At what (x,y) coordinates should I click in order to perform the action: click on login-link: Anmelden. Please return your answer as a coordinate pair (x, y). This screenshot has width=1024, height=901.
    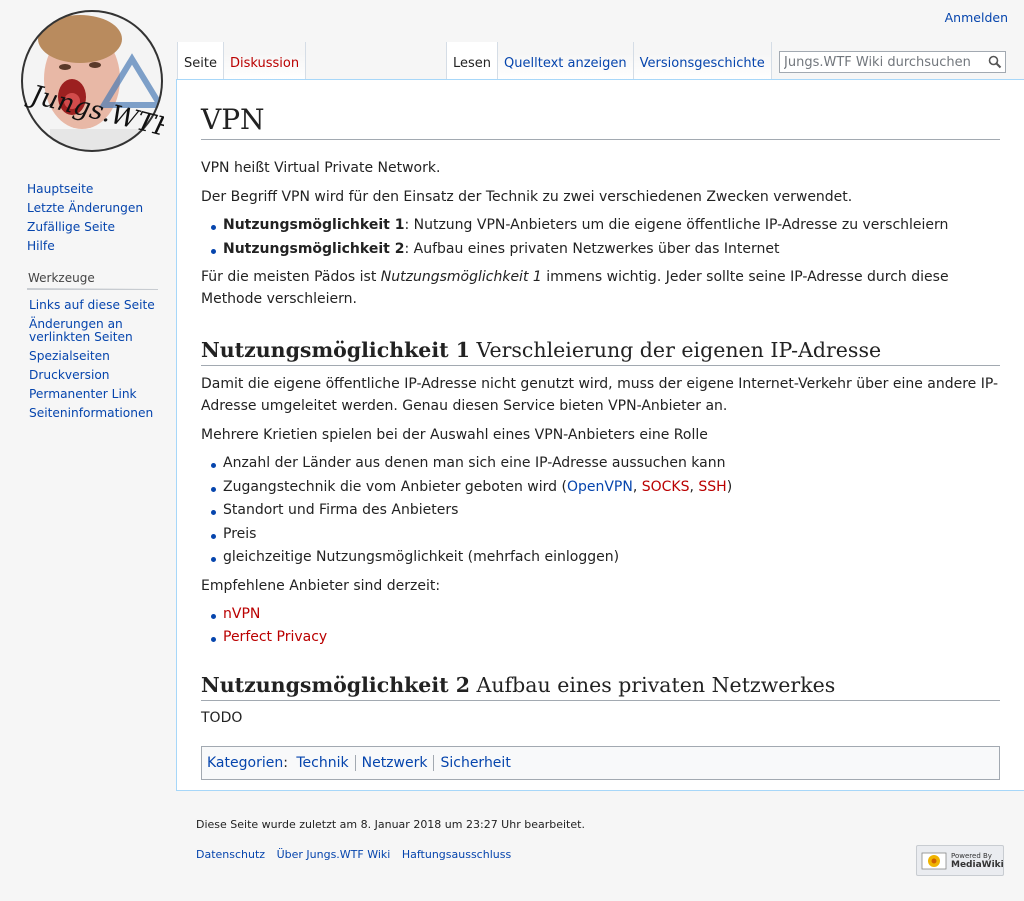
    Looking at the image, I should click on (976, 17).